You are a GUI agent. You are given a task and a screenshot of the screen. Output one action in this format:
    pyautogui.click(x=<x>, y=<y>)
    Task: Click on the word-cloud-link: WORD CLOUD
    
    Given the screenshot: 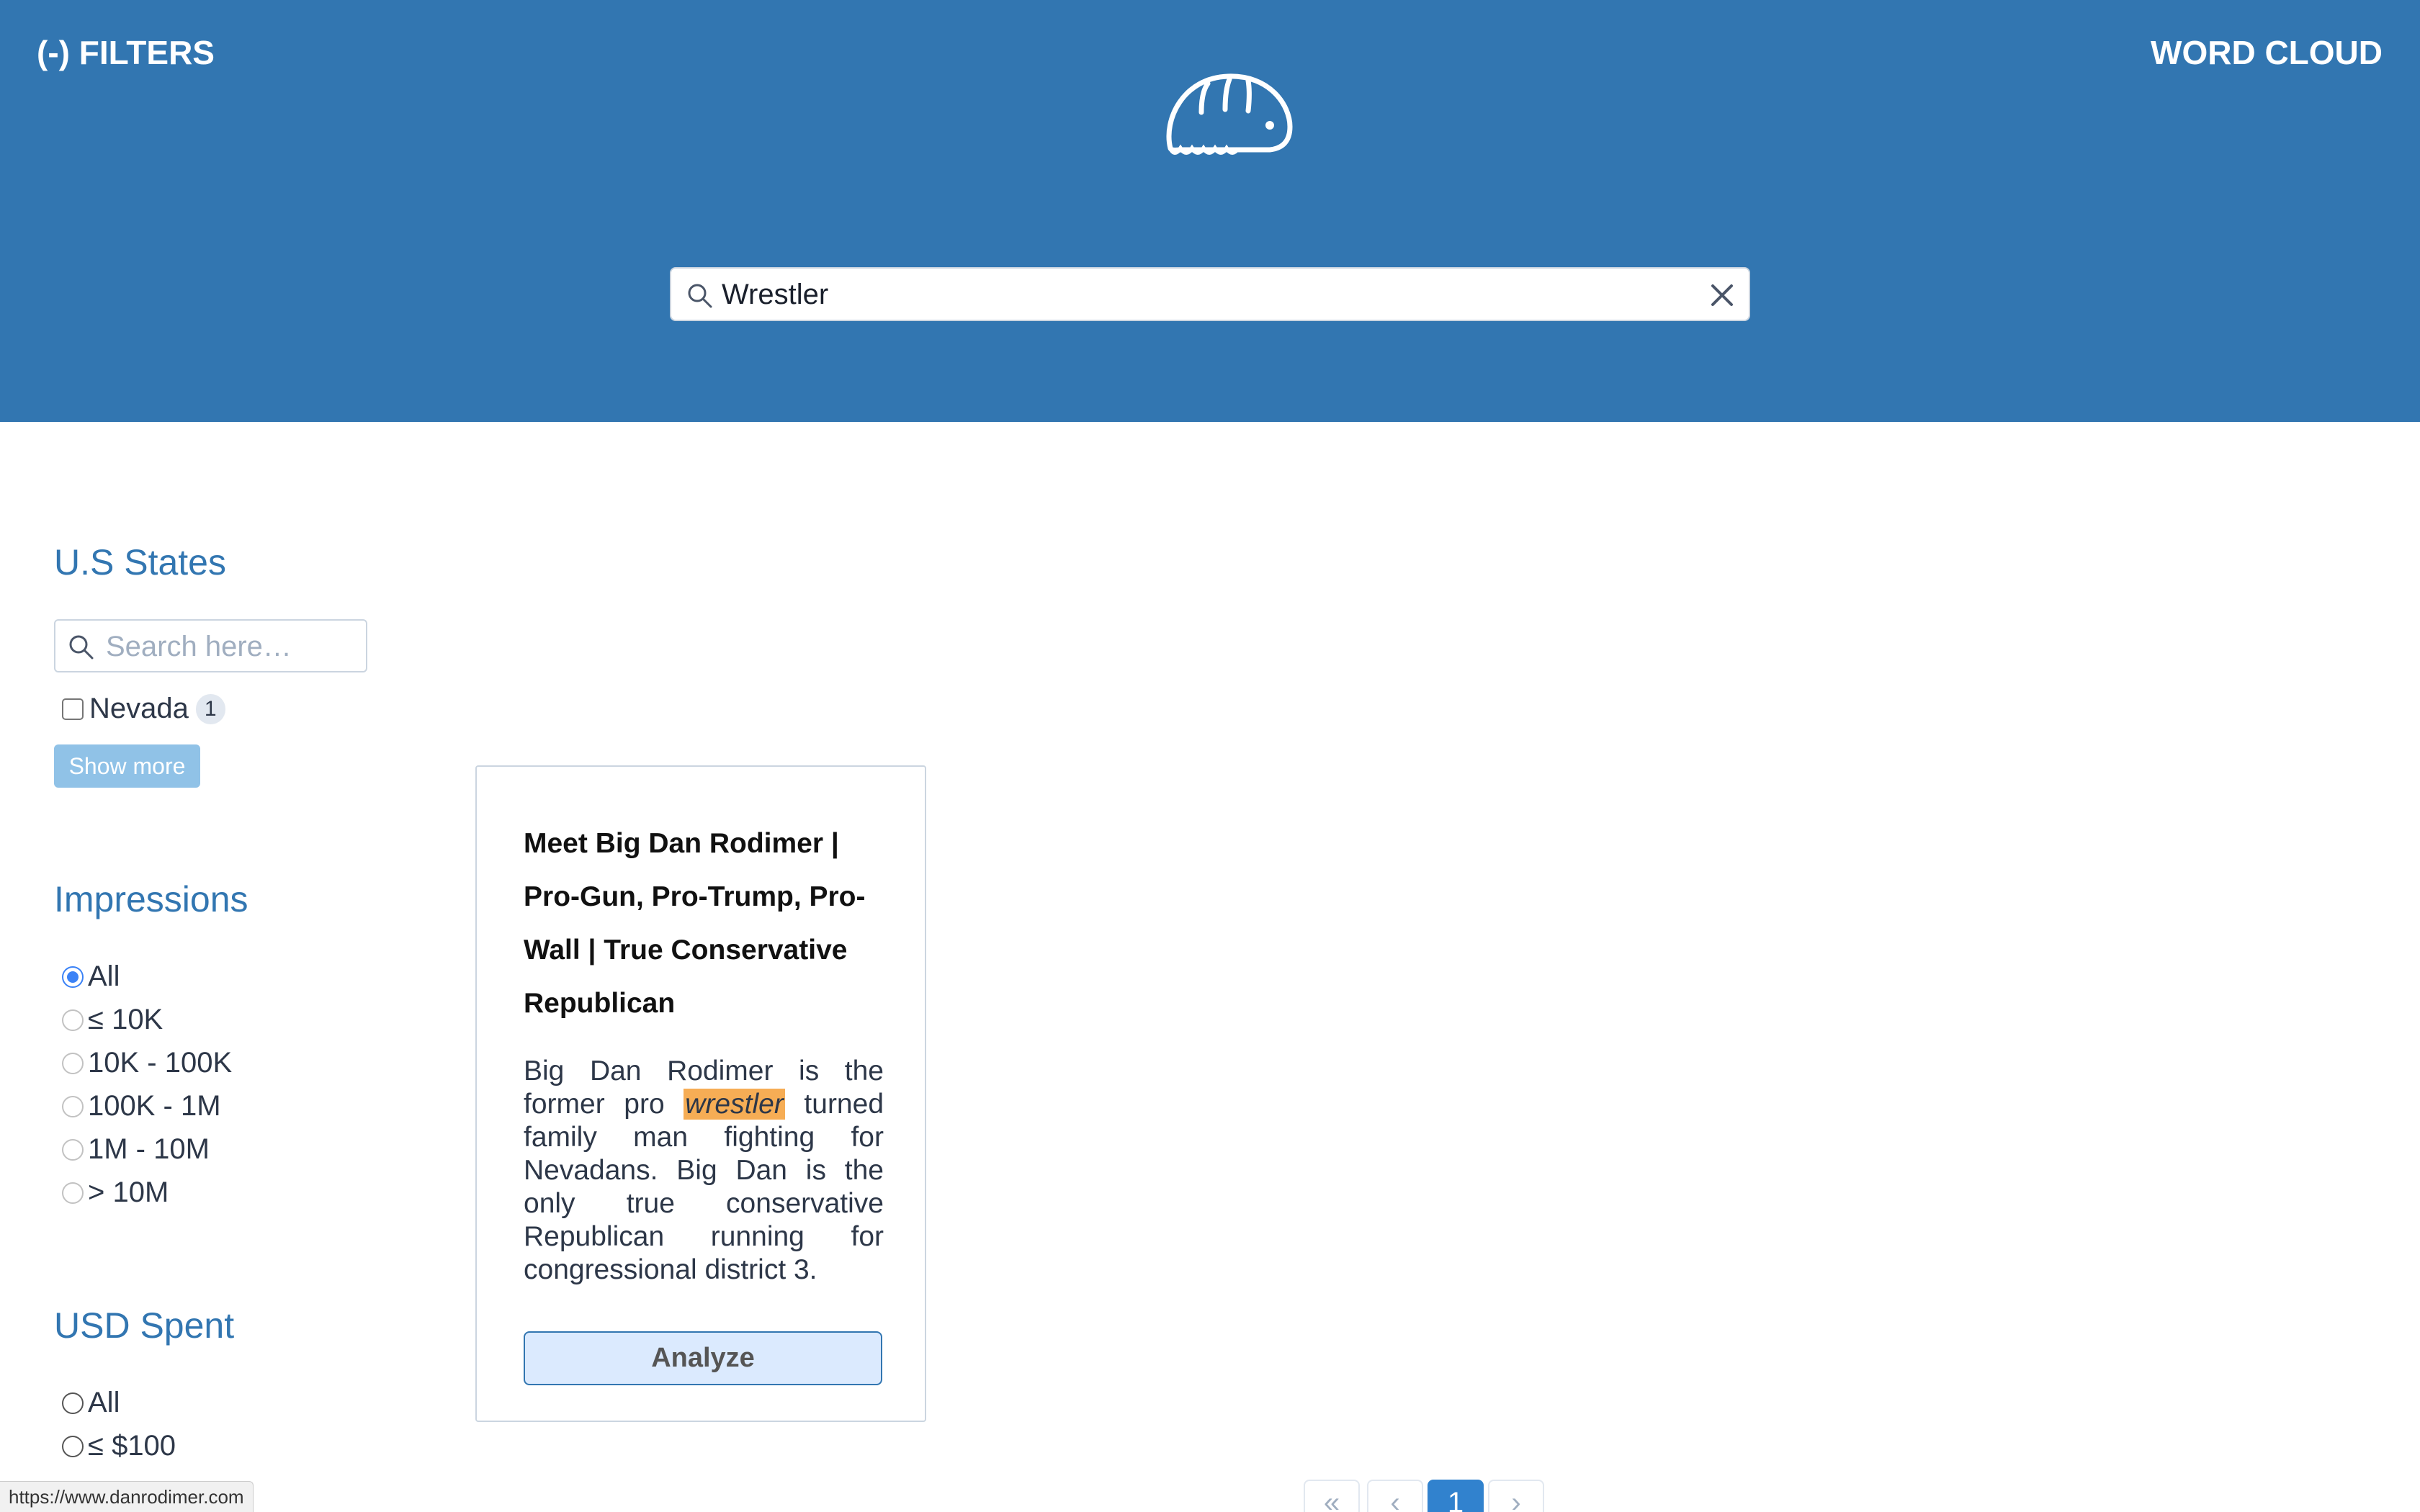 What is the action you would take?
    pyautogui.click(x=2267, y=52)
    